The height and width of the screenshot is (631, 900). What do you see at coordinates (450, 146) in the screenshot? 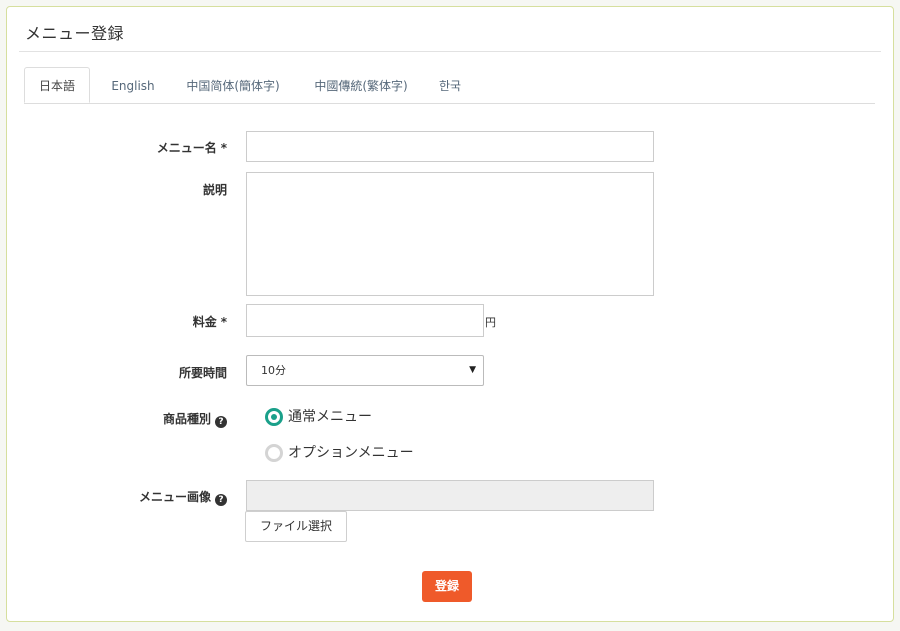
I see `menu-name-input` at bounding box center [450, 146].